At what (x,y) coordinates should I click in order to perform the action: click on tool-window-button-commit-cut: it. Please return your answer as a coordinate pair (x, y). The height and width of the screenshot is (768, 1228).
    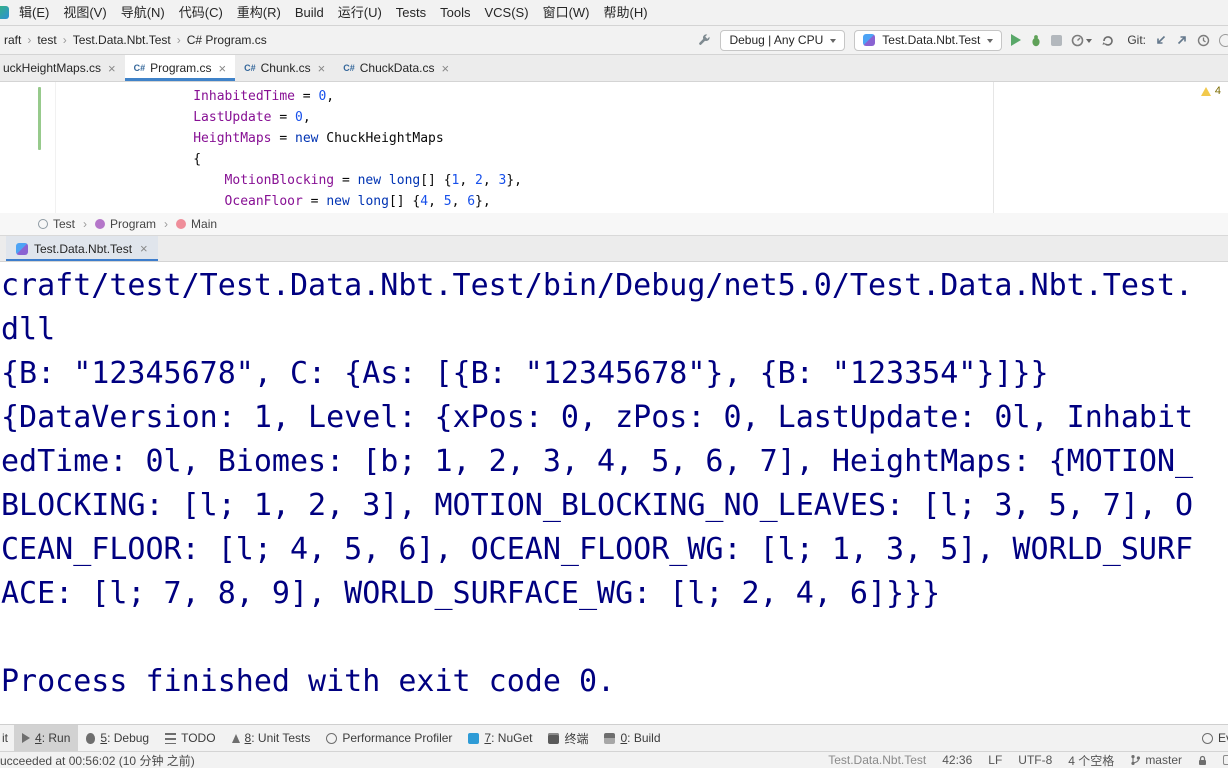
    Looking at the image, I should click on (8, 738).